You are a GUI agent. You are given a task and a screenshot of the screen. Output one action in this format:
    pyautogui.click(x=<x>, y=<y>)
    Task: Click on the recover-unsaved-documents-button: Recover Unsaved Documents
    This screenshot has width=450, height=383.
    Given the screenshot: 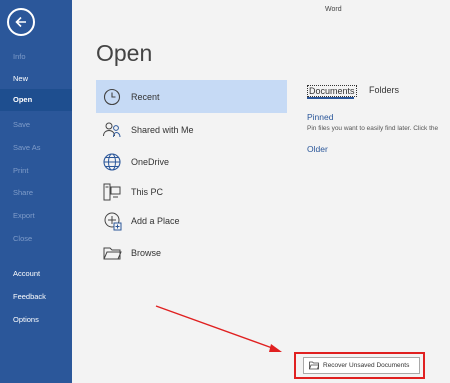 What is the action you would take?
    pyautogui.click(x=361, y=365)
    